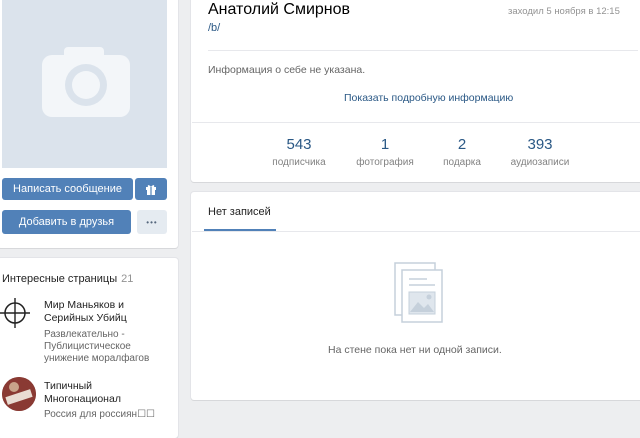 Image resolution: width=640 pixels, height=438 pixels. Describe the element at coordinates (127, 279) in the screenshot. I see `interesting-pages-count: 21` at that location.